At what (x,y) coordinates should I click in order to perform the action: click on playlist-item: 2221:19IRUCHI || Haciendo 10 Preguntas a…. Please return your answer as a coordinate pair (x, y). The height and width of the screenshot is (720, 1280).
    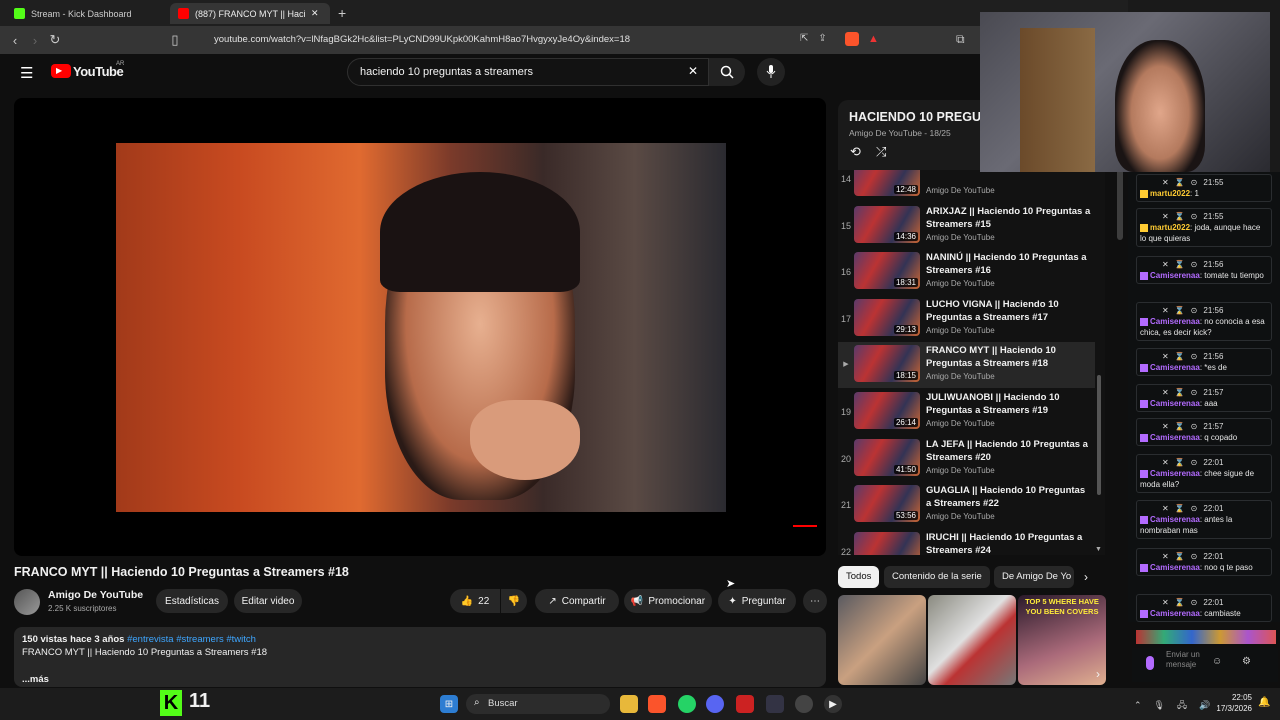
    Looking at the image, I should click on (966, 542).